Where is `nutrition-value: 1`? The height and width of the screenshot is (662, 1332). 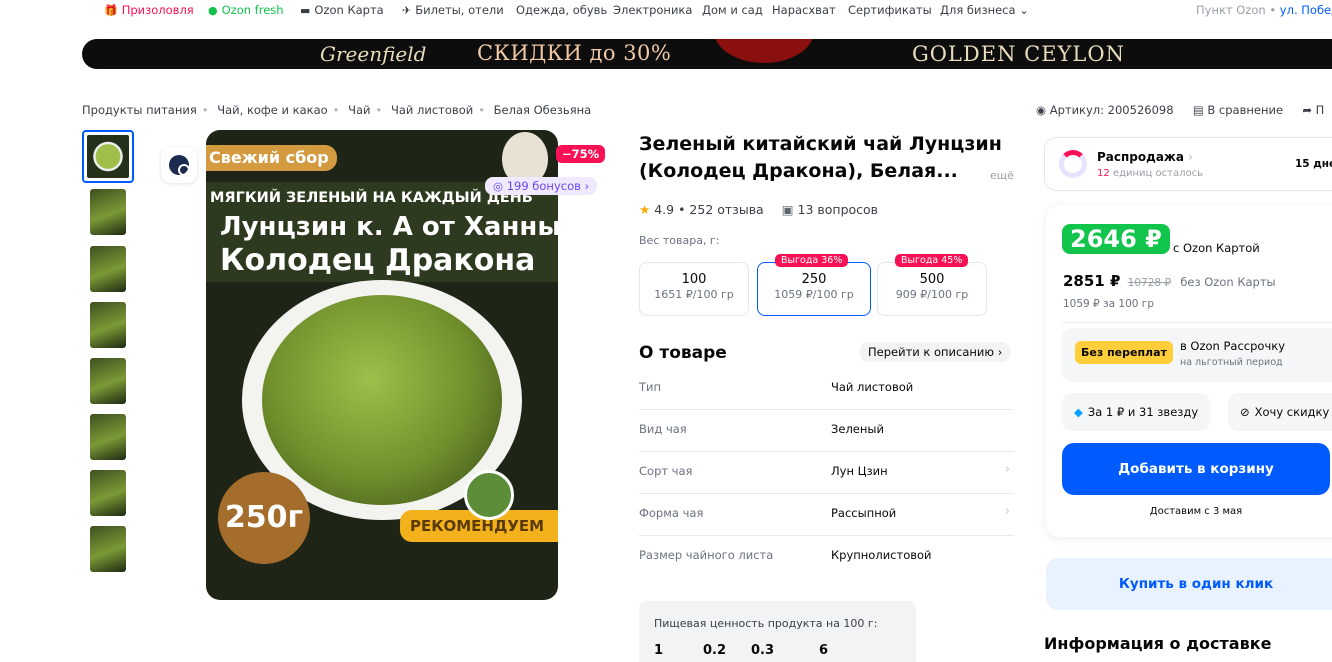
nutrition-value: 1 is located at coordinates (659, 650).